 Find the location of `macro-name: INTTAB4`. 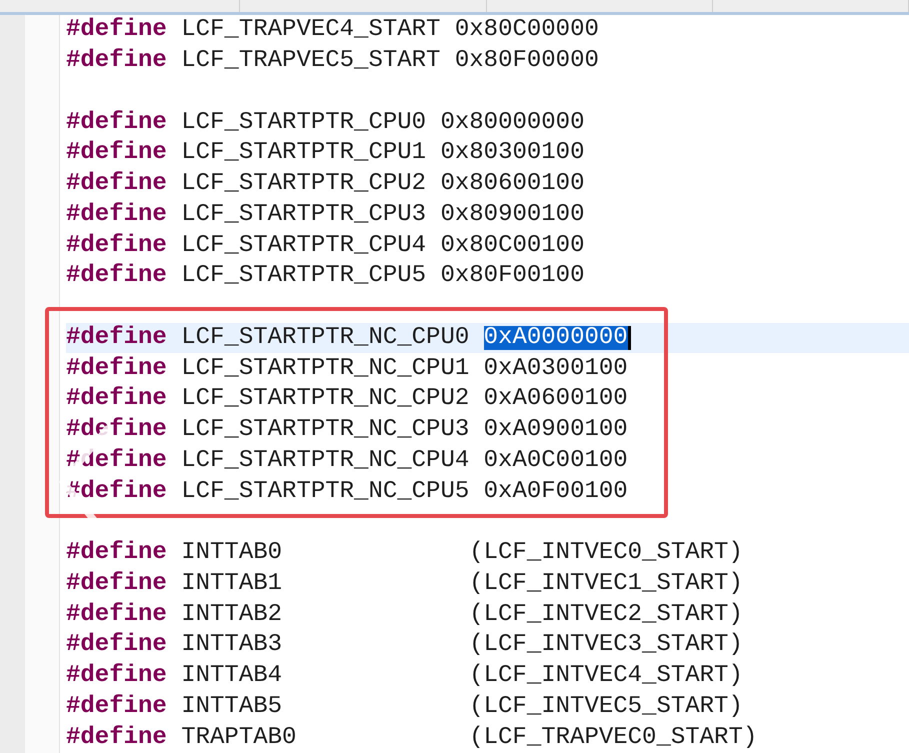

macro-name: INTTAB4 is located at coordinates (232, 676).